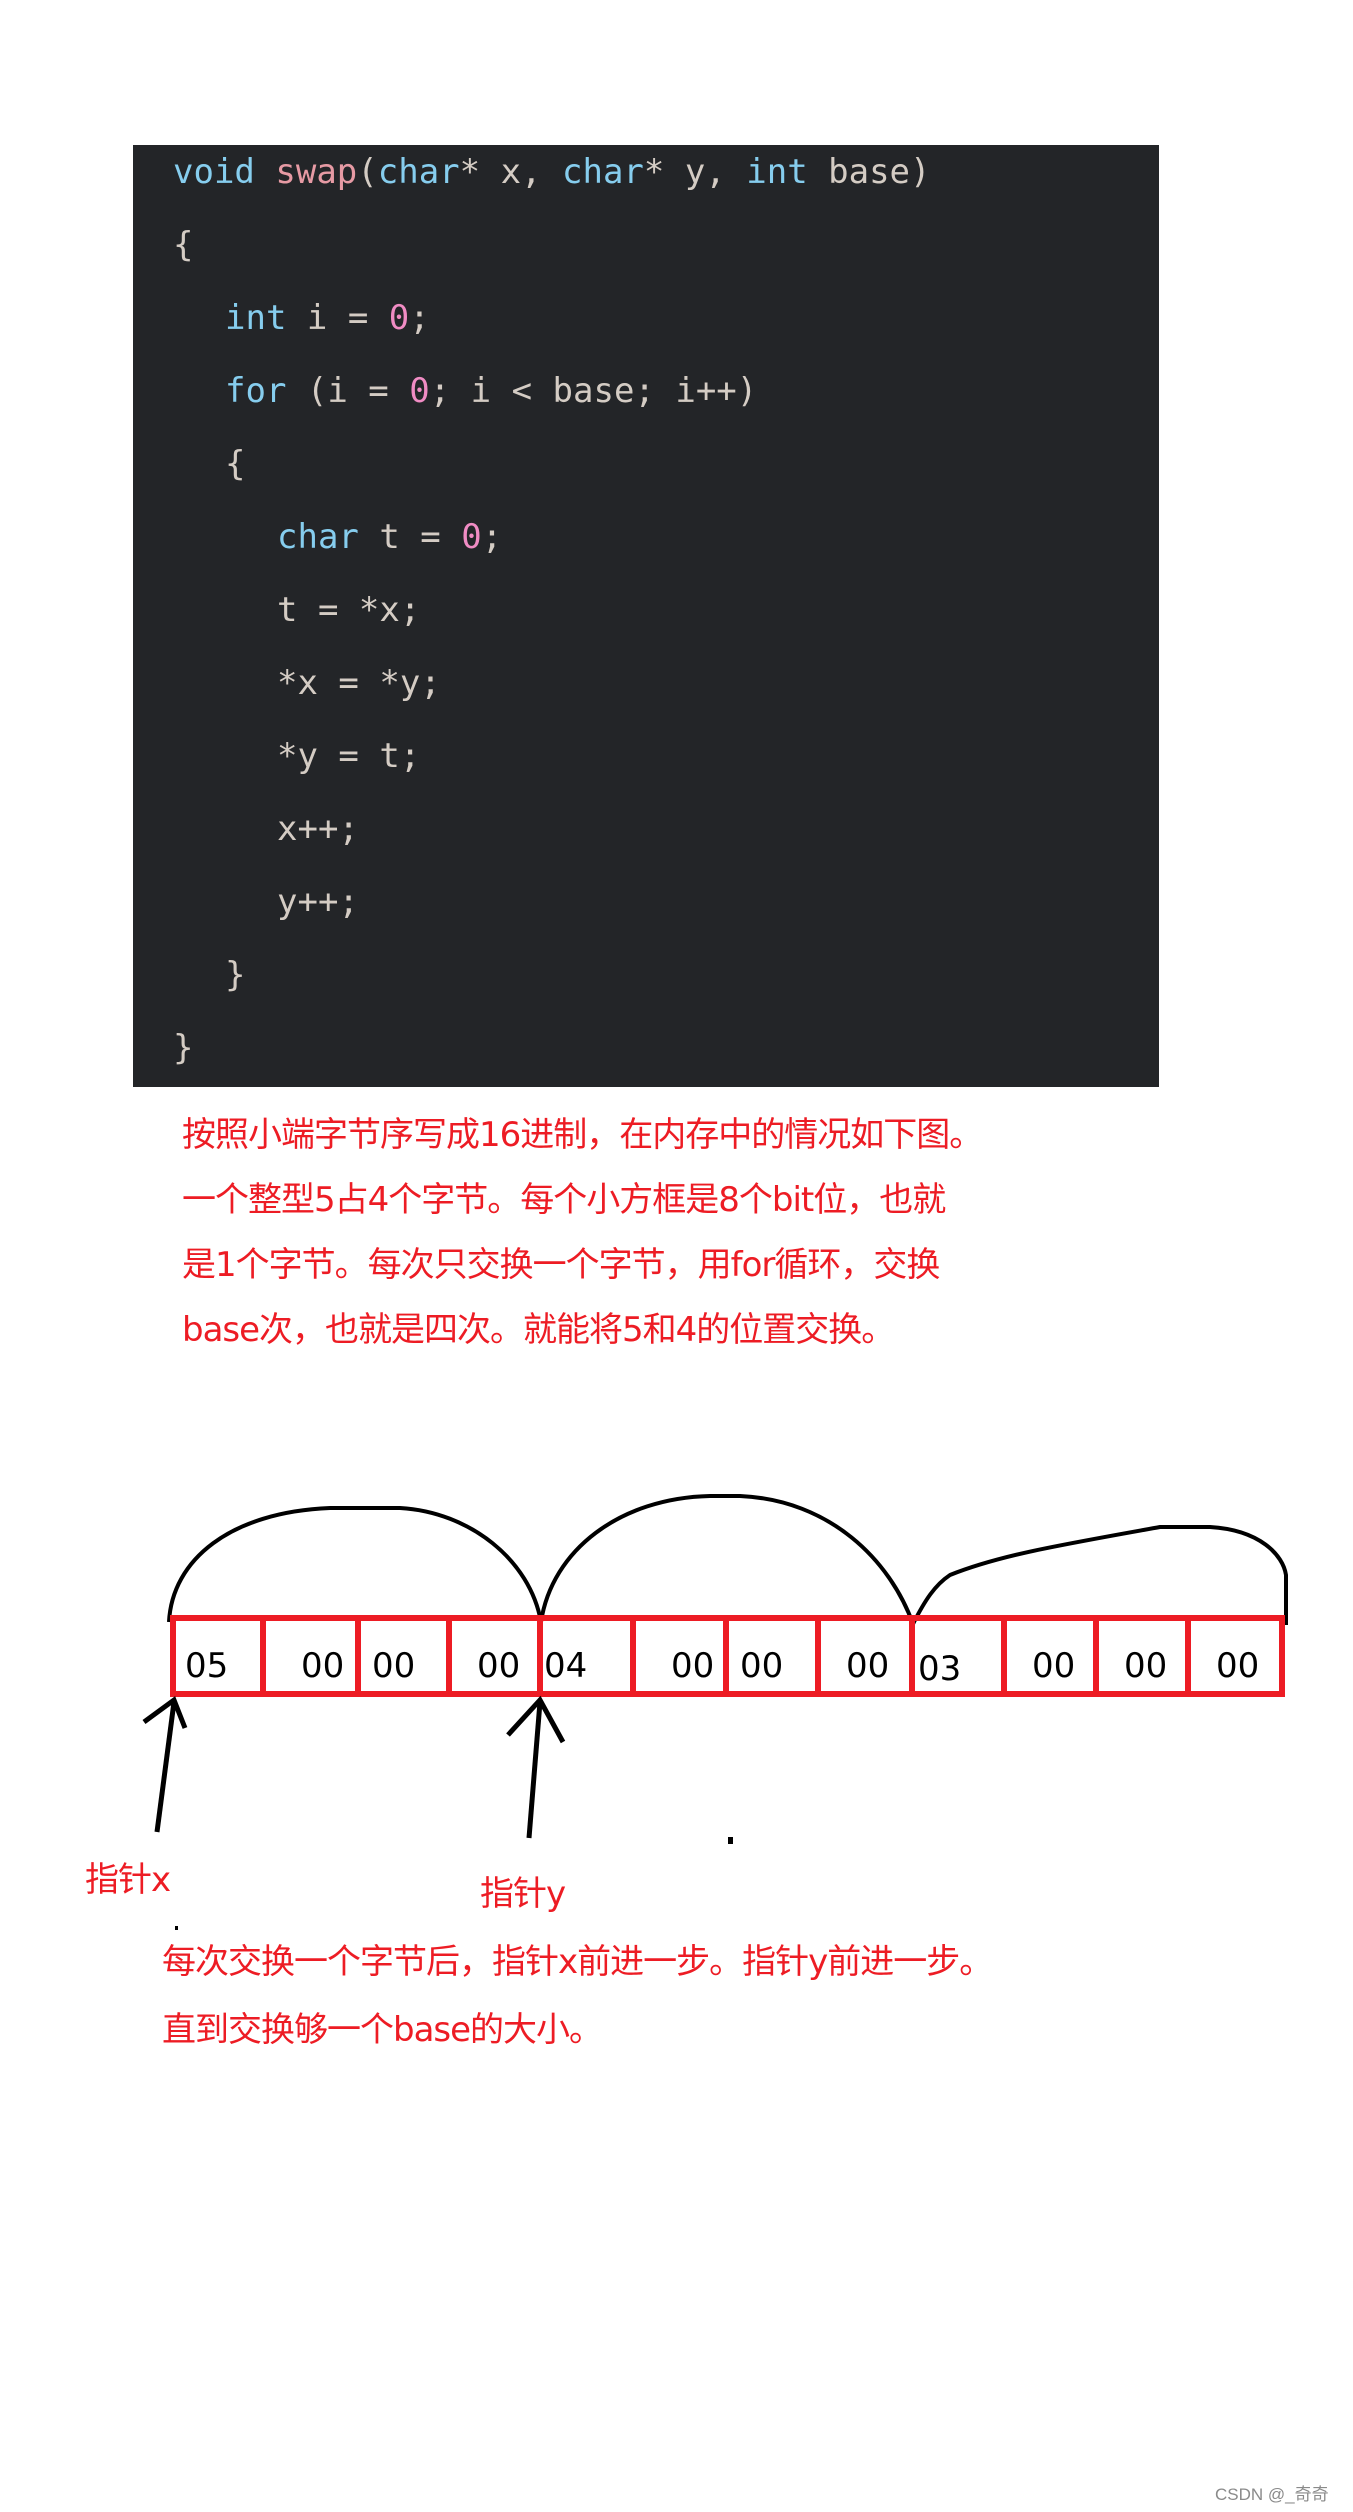  Describe the element at coordinates (128, 1880) in the screenshot. I see `pointer-x-label: 指针x` at that location.